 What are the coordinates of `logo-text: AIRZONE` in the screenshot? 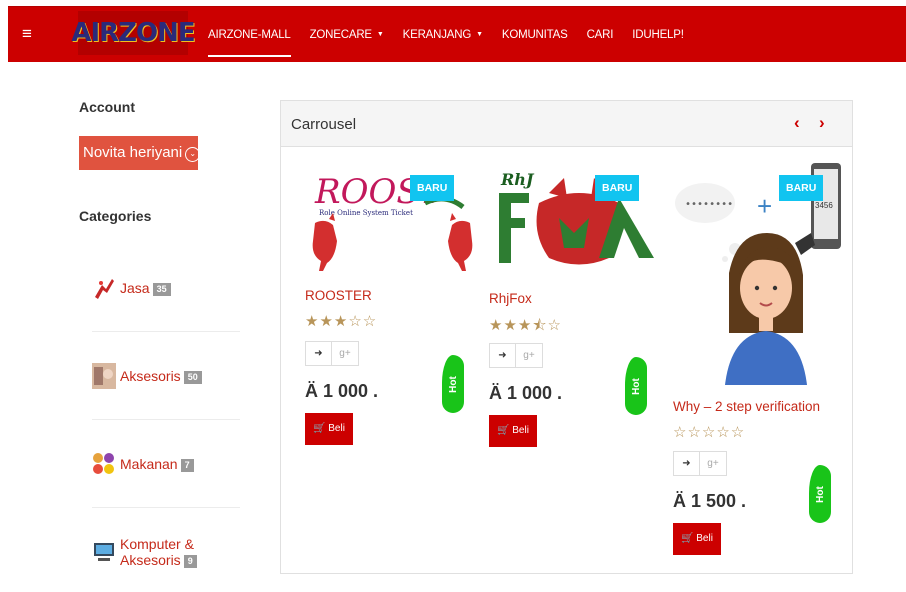 It's located at (133, 33).